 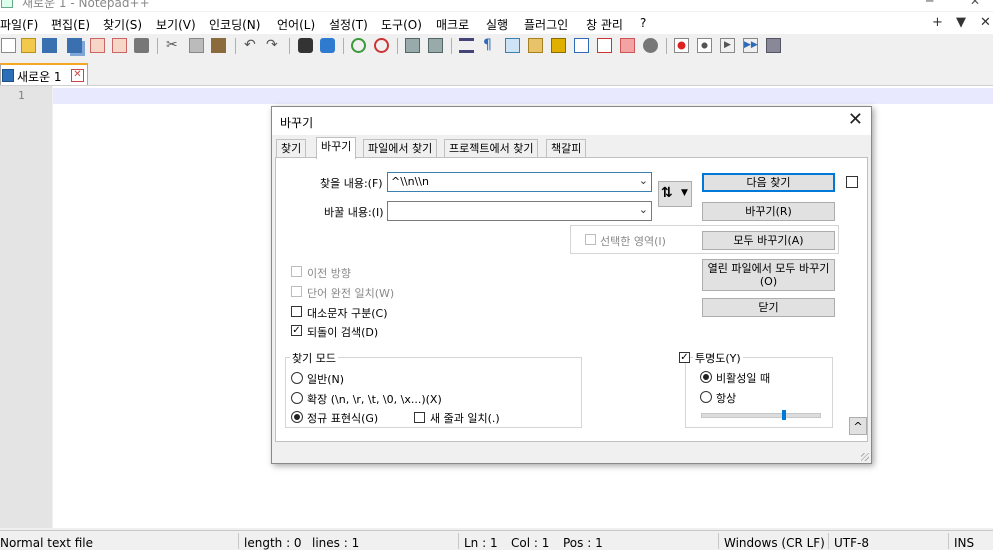 I want to click on copy-icon, so click(x=196, y=45).